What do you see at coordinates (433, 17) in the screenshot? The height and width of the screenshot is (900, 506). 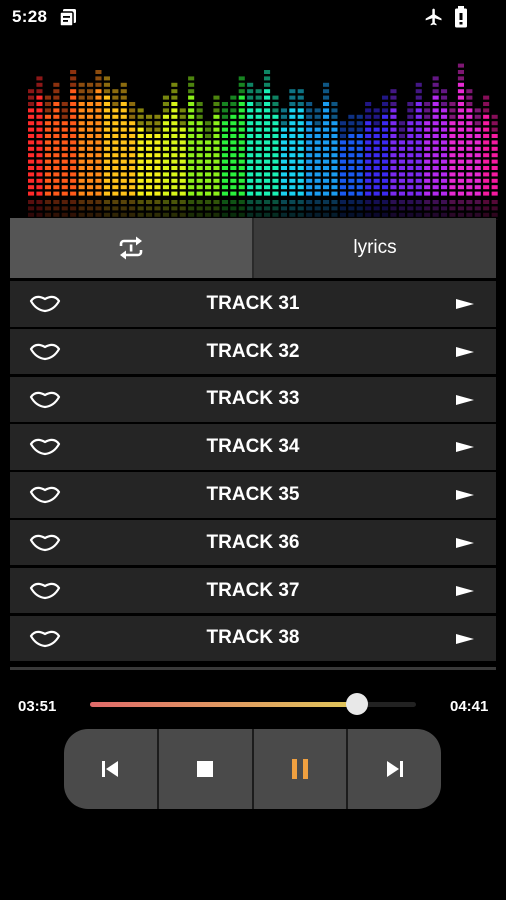 I see `airplane-icon` at bounding box center [433, 17].